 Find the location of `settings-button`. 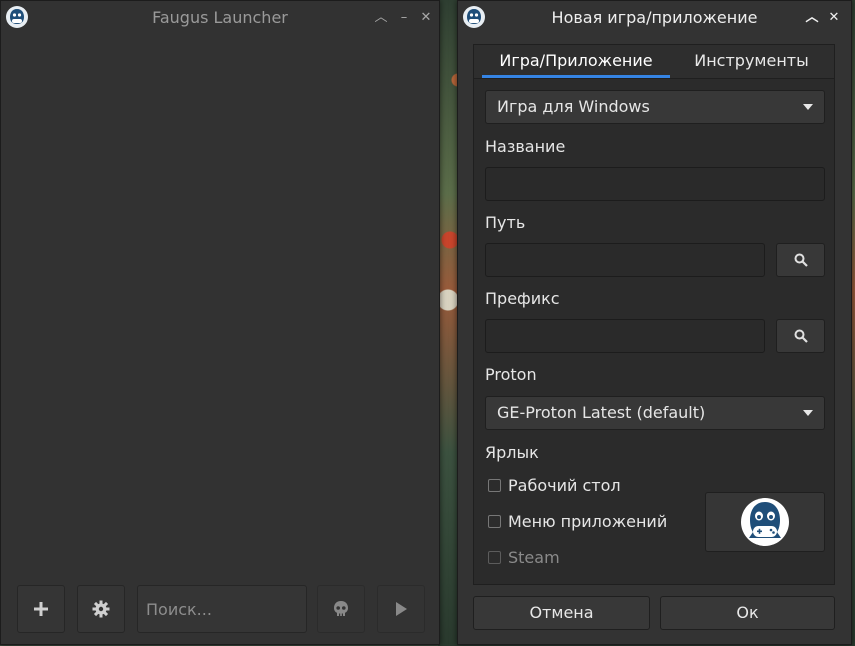

settings-button is located at coordinates (101, 609).